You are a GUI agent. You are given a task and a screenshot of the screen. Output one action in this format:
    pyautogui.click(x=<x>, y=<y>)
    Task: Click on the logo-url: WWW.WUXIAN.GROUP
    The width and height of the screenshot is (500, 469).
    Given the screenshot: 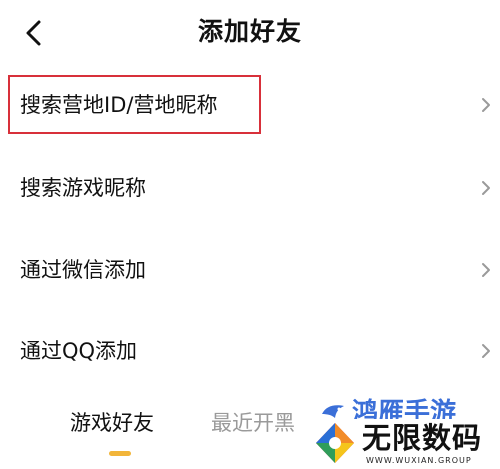 What is the action you would take?
    pyautogui.click(x=419, y=460)
    